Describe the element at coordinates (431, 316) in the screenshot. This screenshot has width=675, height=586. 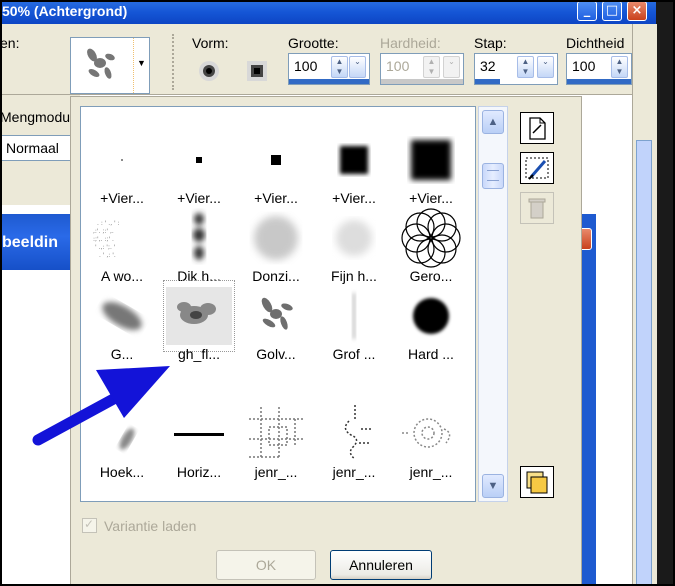
I see `hard-round-icon` at that location.